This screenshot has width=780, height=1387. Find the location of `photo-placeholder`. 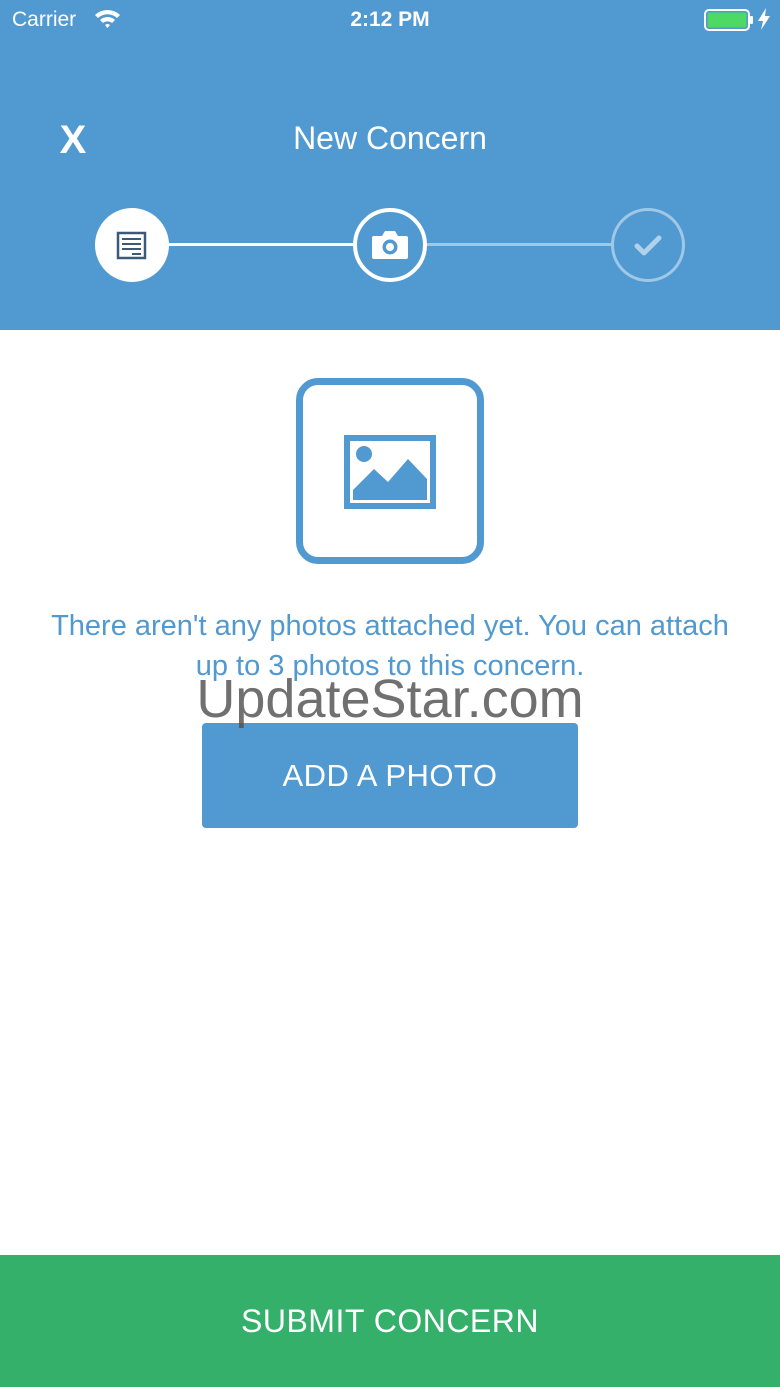

photo-placeholder is located at coordinates (390, 471).